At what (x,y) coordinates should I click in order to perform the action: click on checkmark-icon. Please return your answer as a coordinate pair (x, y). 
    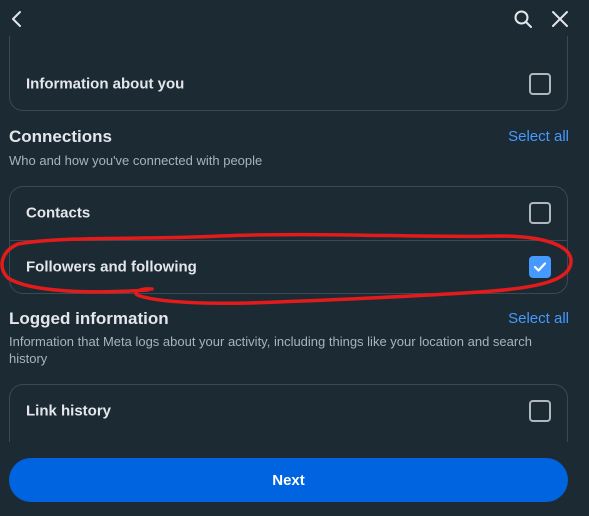
    Looking at the image, I should click on (540, 267).